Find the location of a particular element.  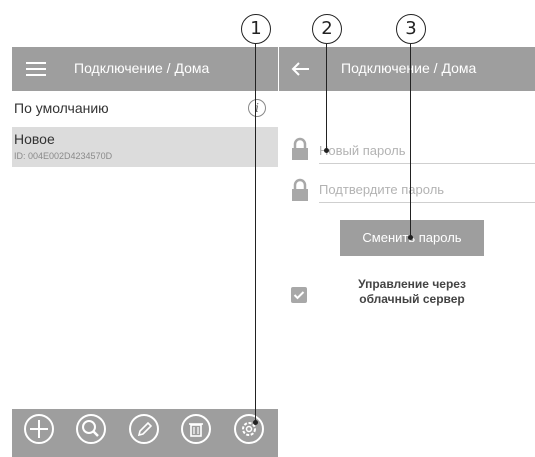

device-id: ID: 004E002D4234570D is located at coordinates (63, 156).